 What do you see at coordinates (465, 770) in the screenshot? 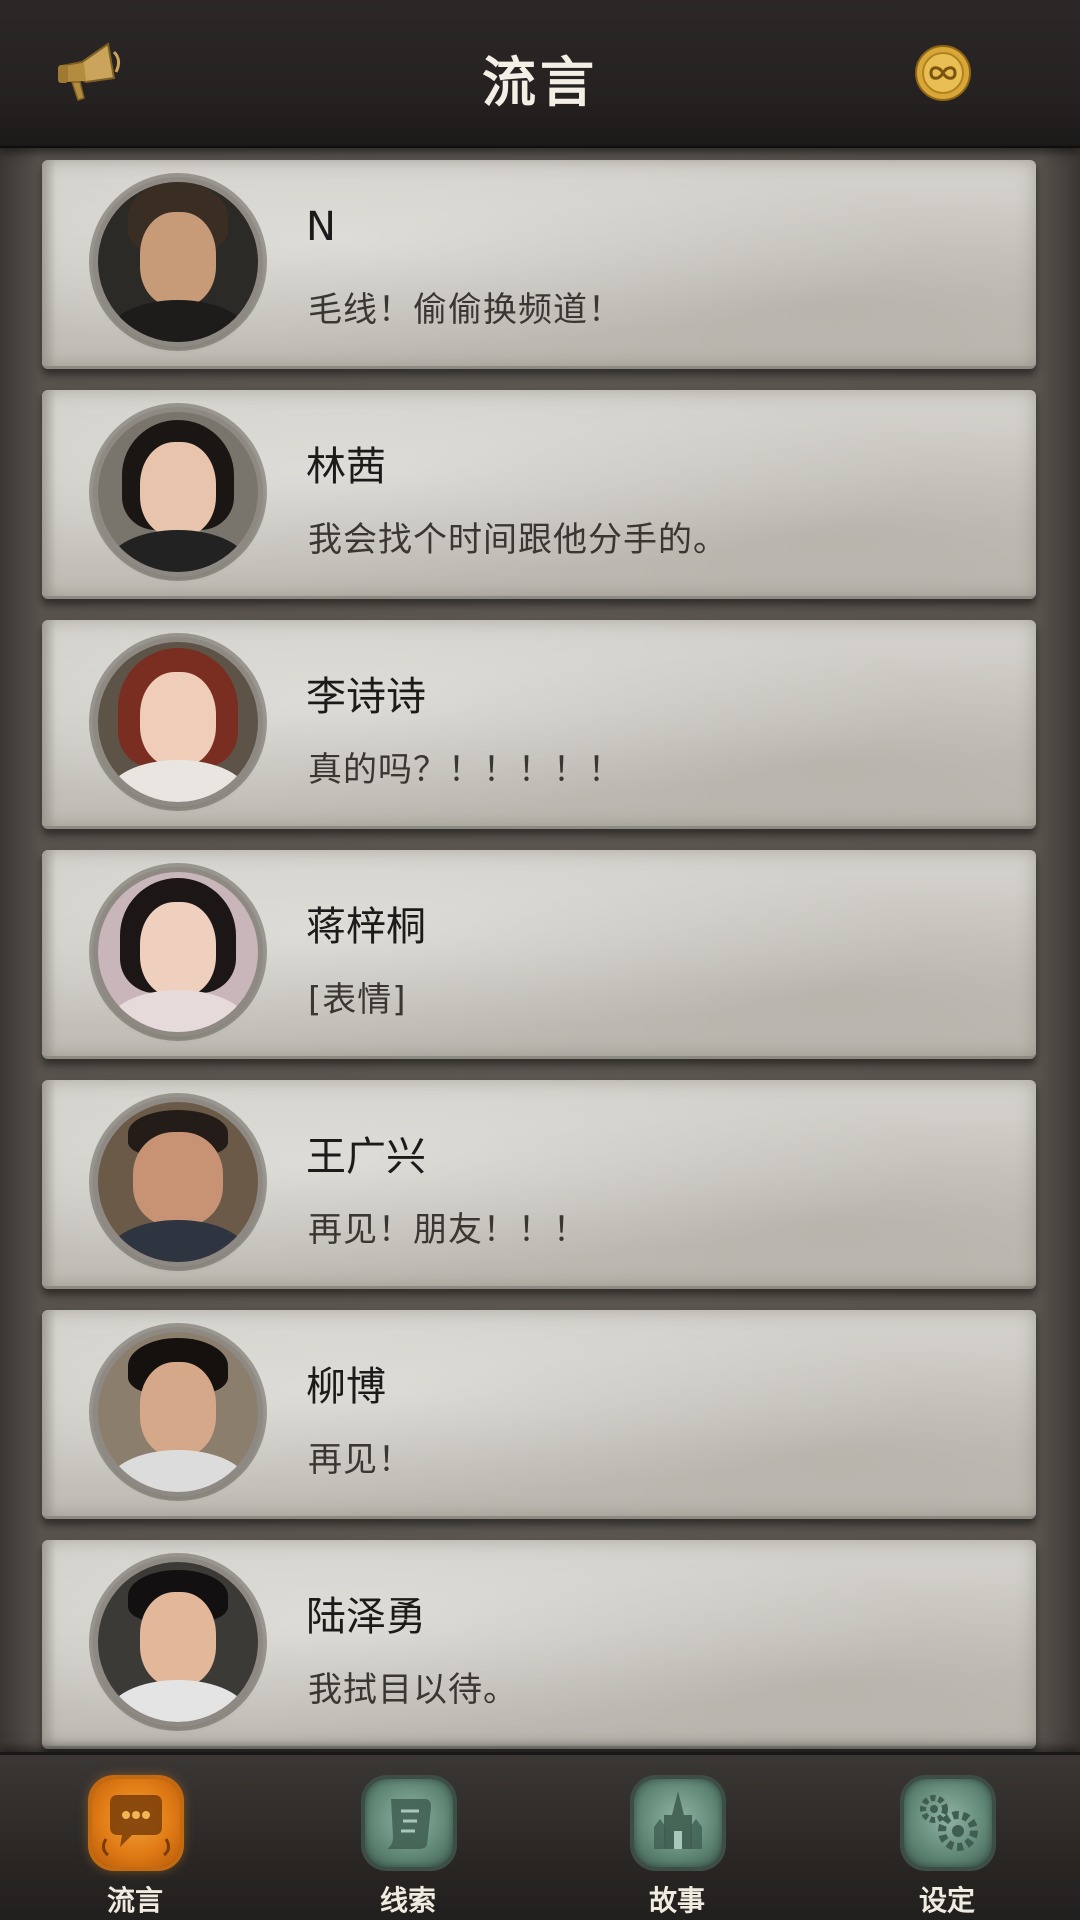
I see `message-preview: 真的吗？！！！！！` at bounding box center [465, 770].